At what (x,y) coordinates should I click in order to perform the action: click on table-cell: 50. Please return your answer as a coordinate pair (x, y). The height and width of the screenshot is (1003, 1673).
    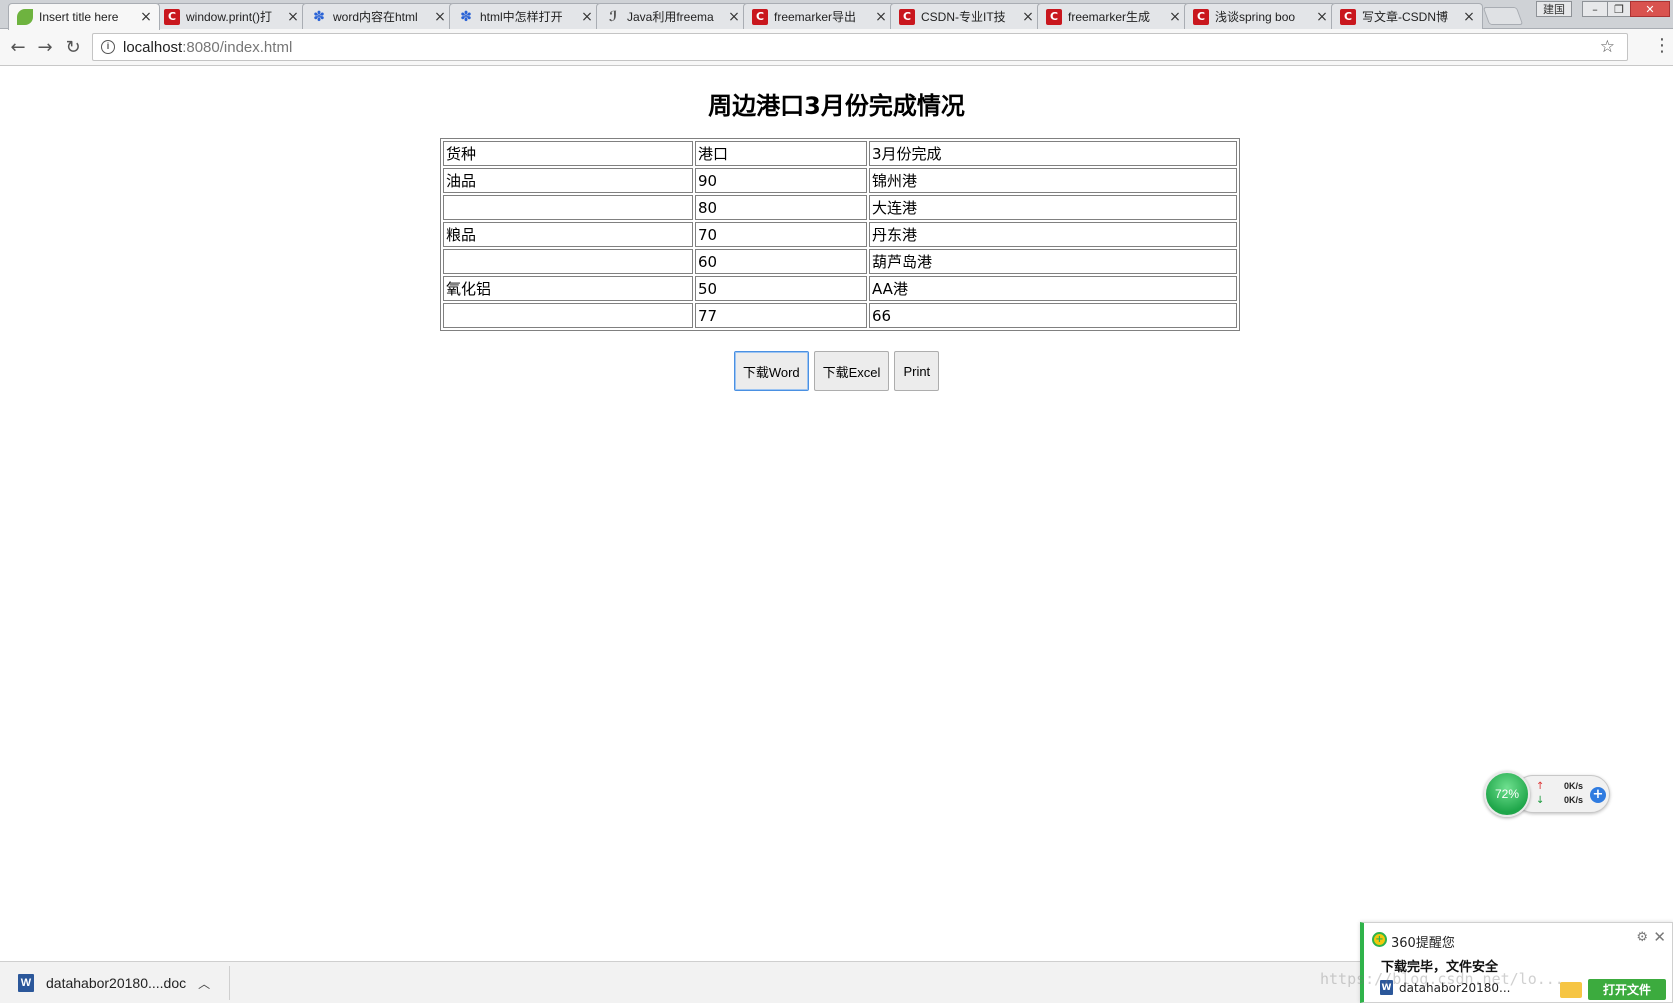
    Looking at the image, I should click on (781, 288).